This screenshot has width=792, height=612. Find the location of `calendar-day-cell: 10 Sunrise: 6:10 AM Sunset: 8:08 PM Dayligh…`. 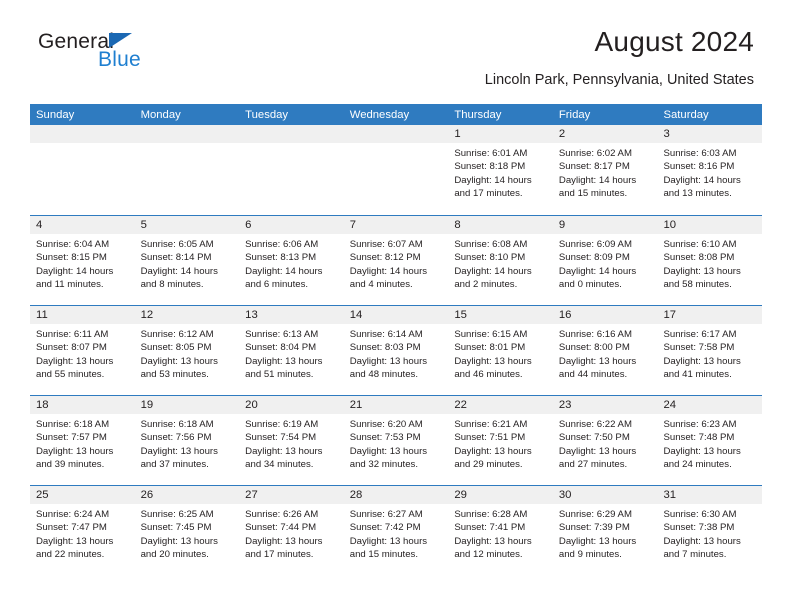

calendar-day-cell: 10 Sunrise: 6:10 AM Sunset: 8:08 PM Dayligh… is located at coordinates (710, 260).